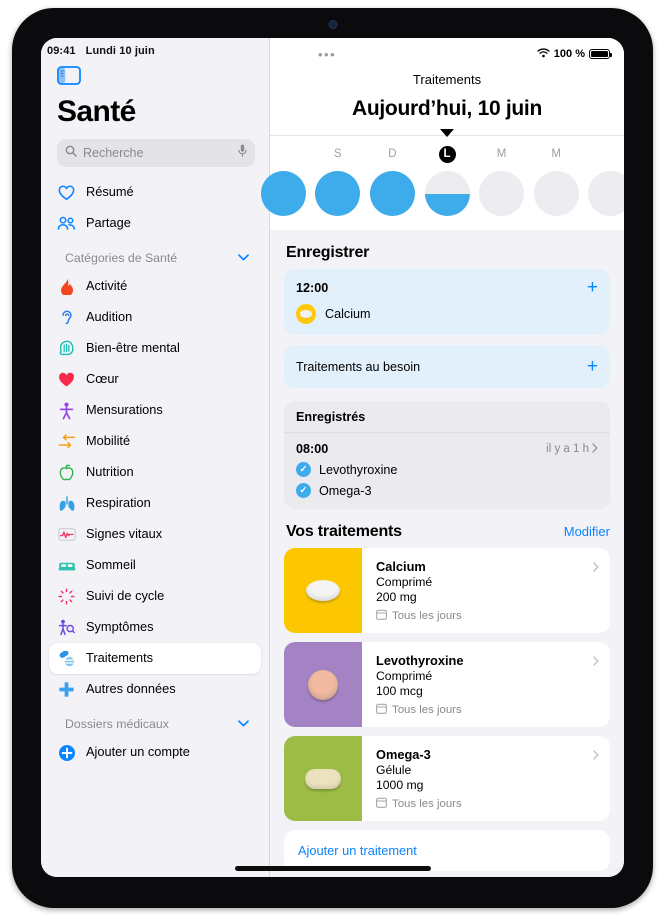  Describe the element at coordinates (600, 54) in the screenshot. I see `battery-full-icon` at that location.